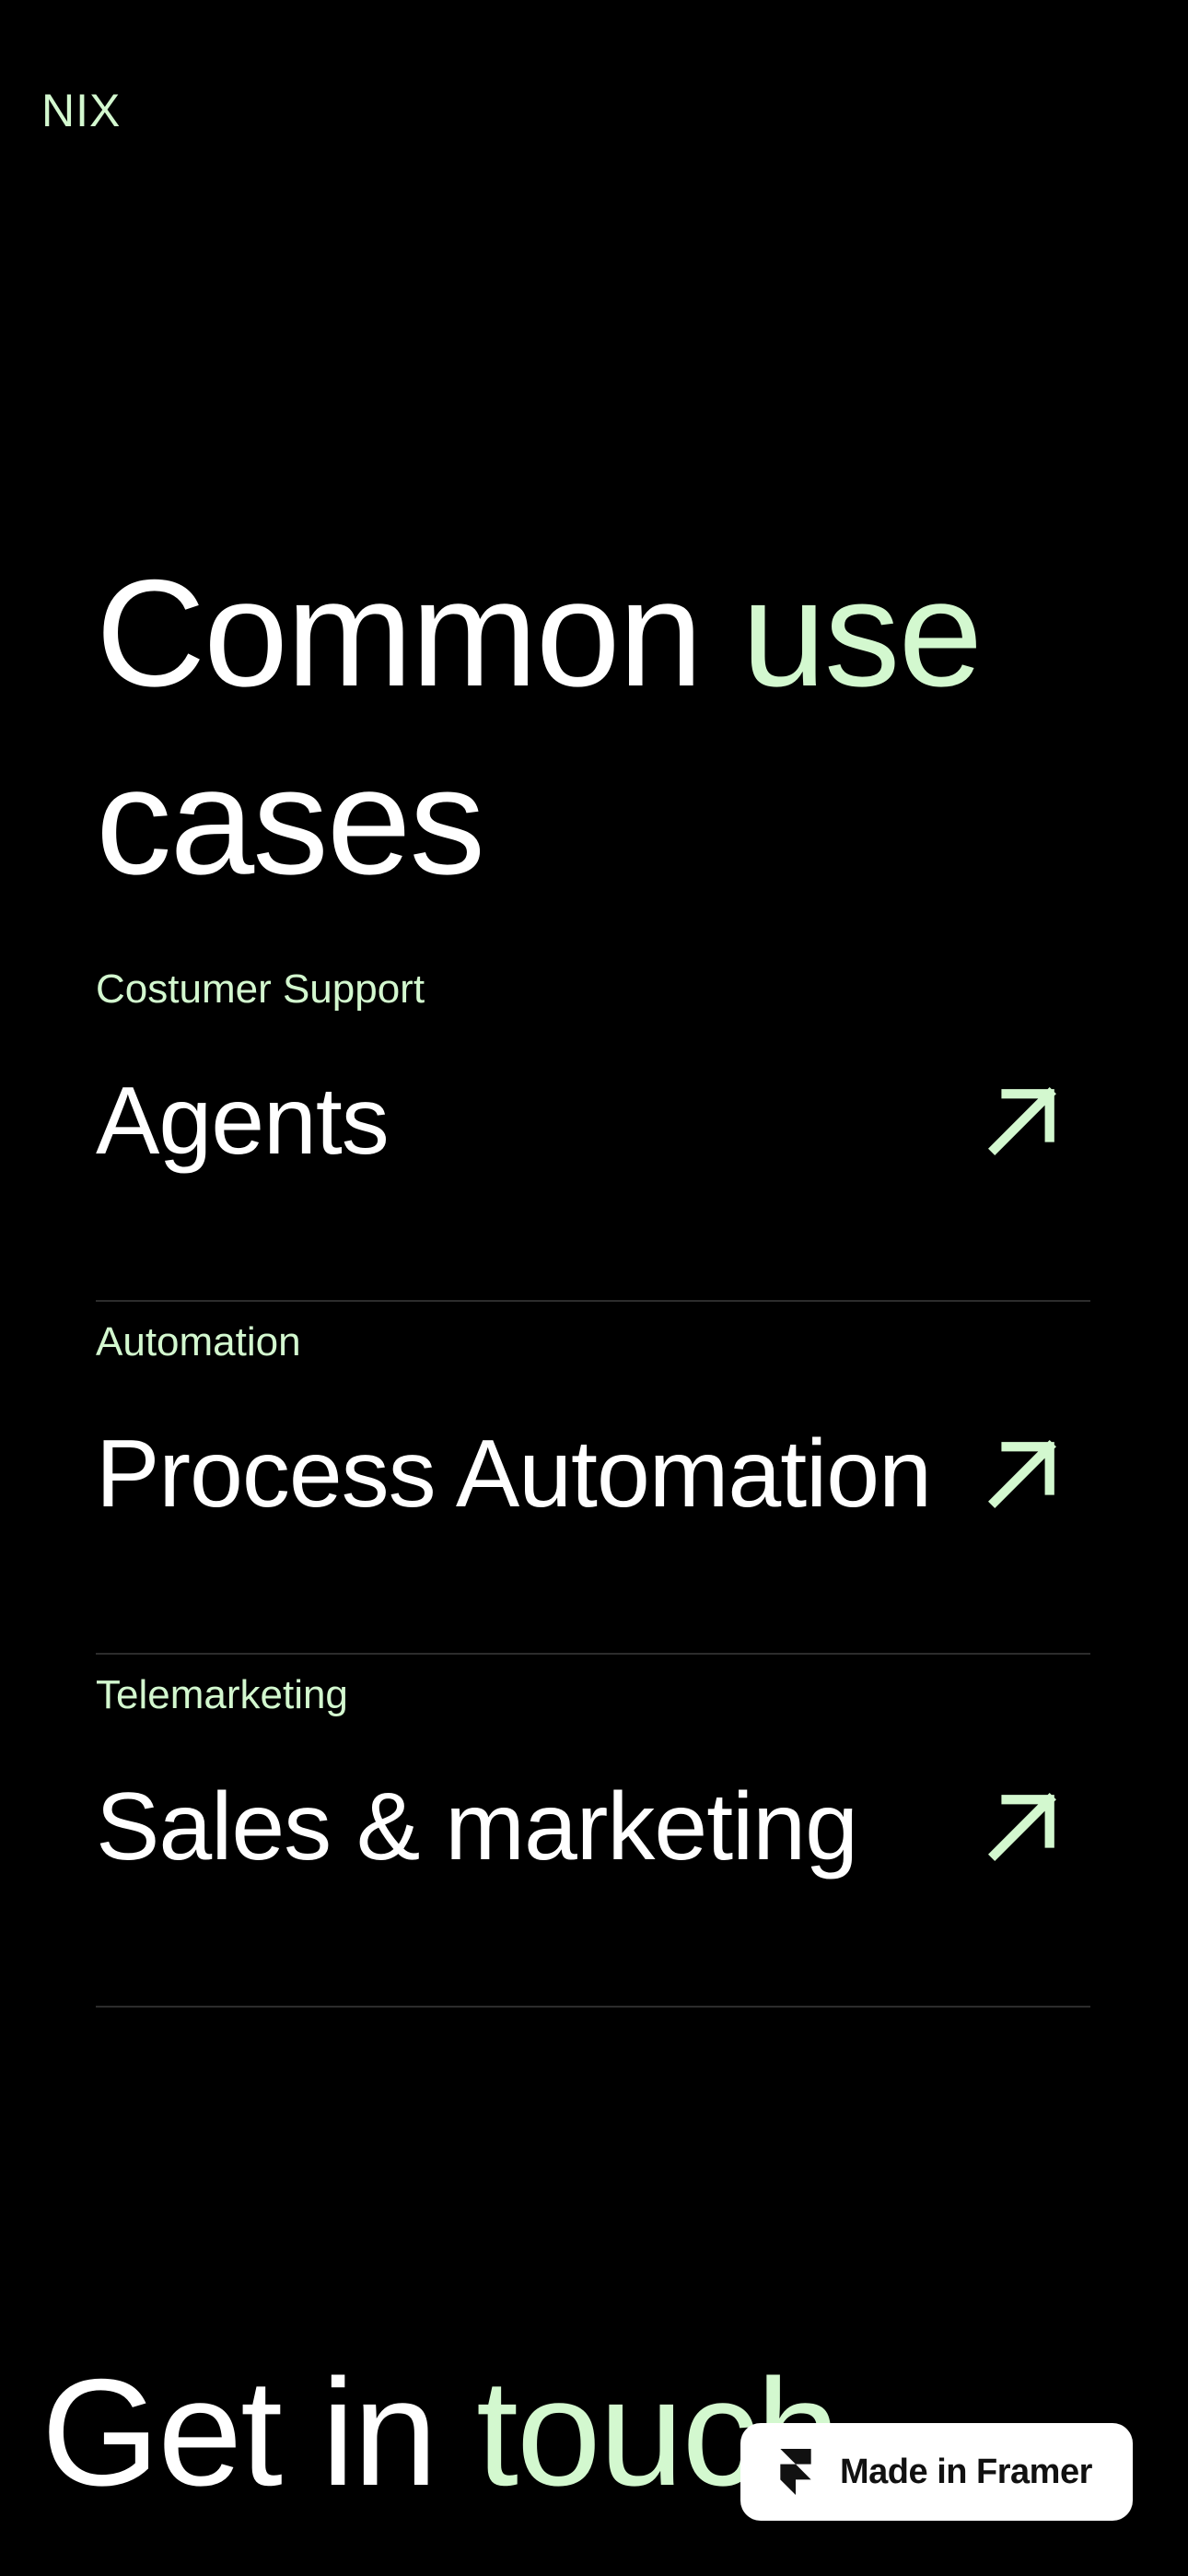 The width and height of the screenshot is (1188, 2576). What do you see at coordinates (795, 2472) in the screenshot?
I see `framer-logo-icon` at bounding box center [795, 2472].